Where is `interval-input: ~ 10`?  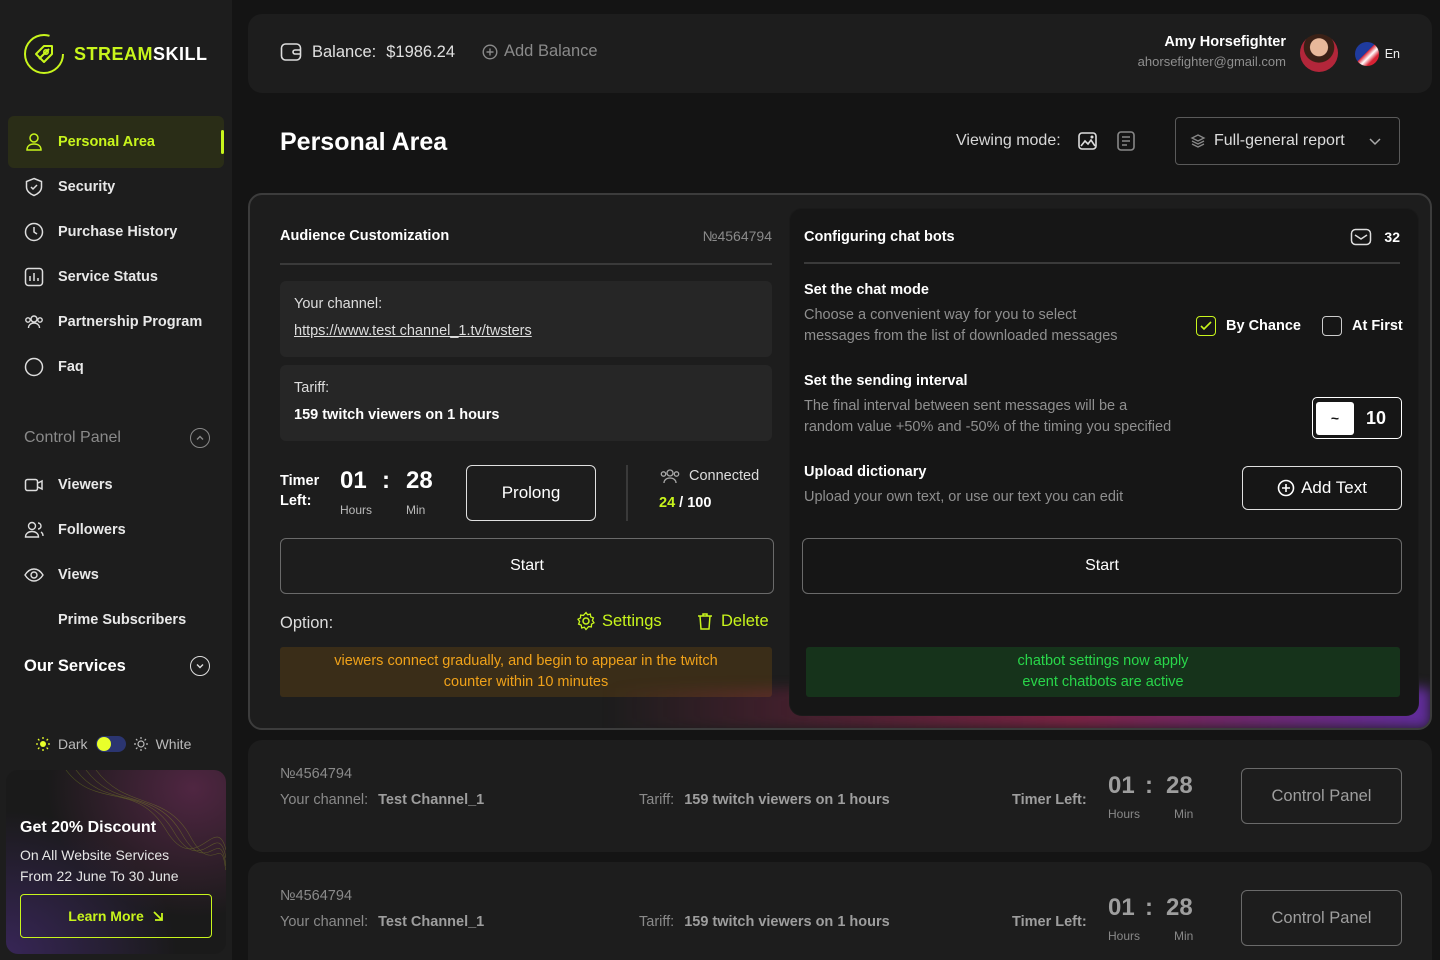
interval-input: ~ 10 is located at coordinates (1357, 418).